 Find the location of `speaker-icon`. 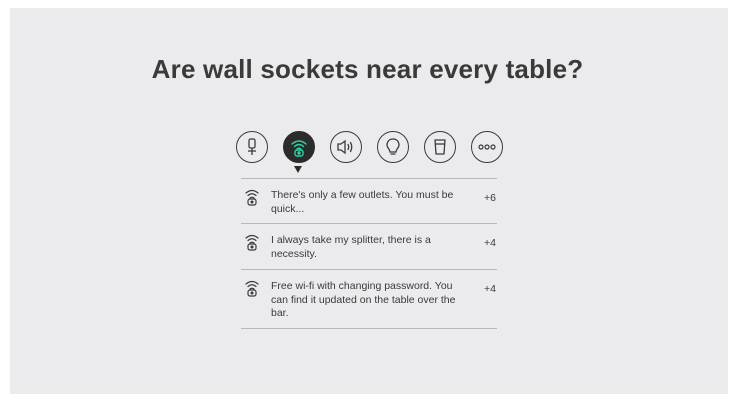

speaker-icon is located at coordinates (345, 147).